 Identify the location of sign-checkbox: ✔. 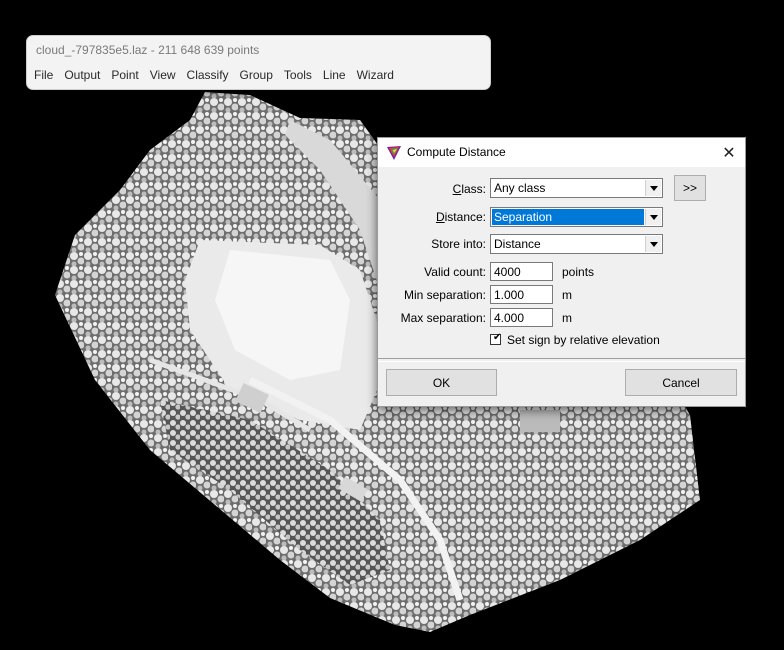
(496, 338).